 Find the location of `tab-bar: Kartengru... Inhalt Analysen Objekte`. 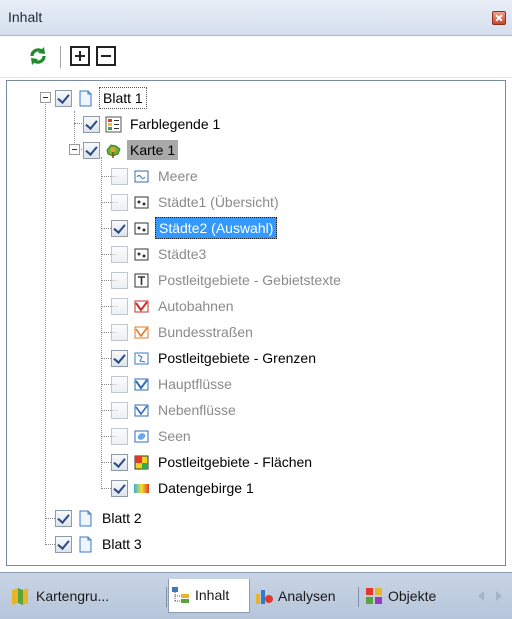

tab-bar: Kartengru... Inhalt Analysen Objekte is located at coordinates (256, 595).